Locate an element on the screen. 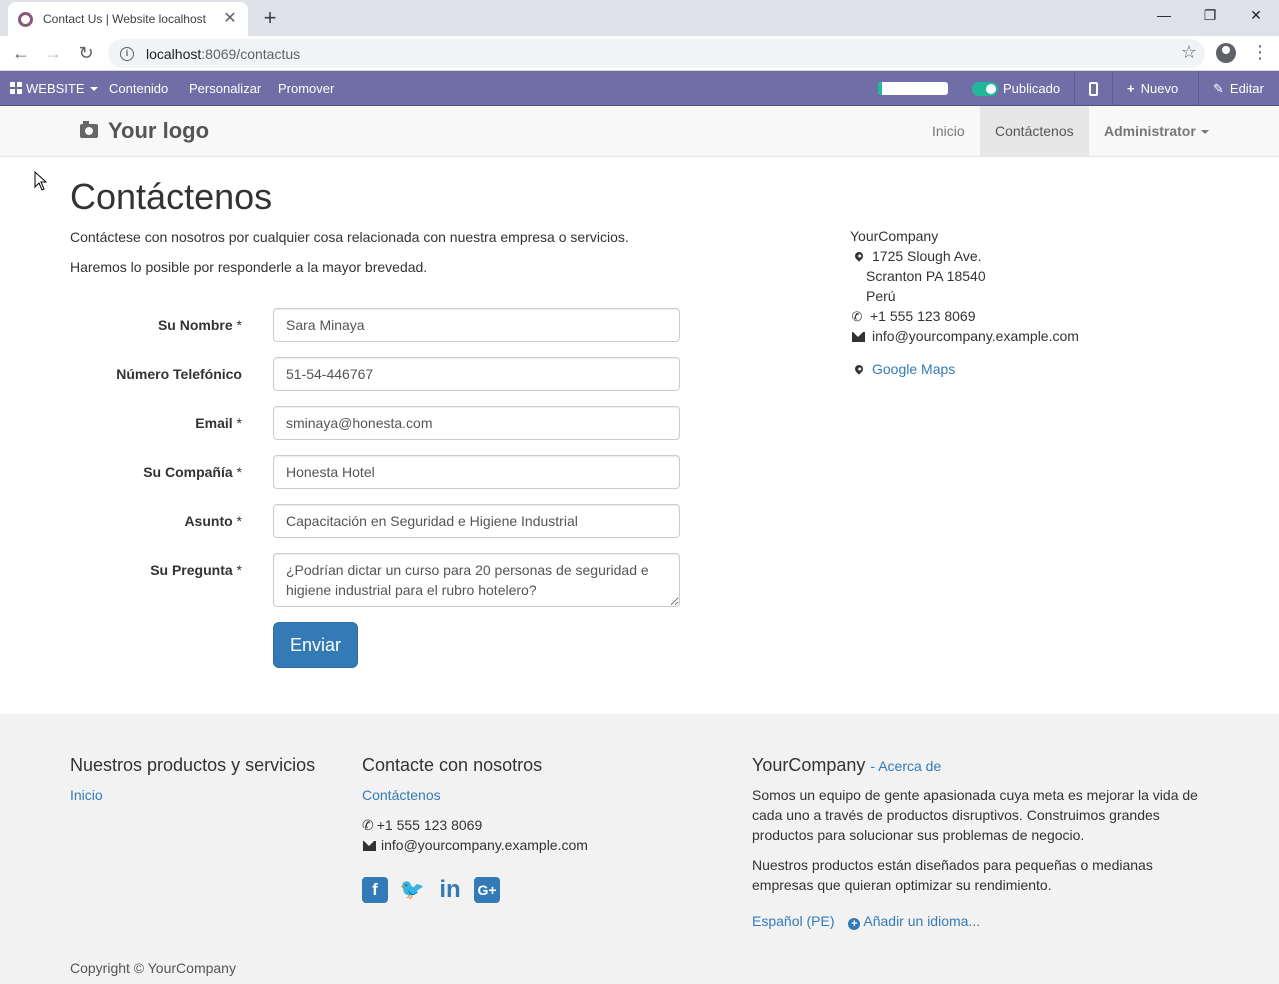 The height and width of the screenshot is (984, 1279). nav-home: Inicio is located at coordinates (948, 131).